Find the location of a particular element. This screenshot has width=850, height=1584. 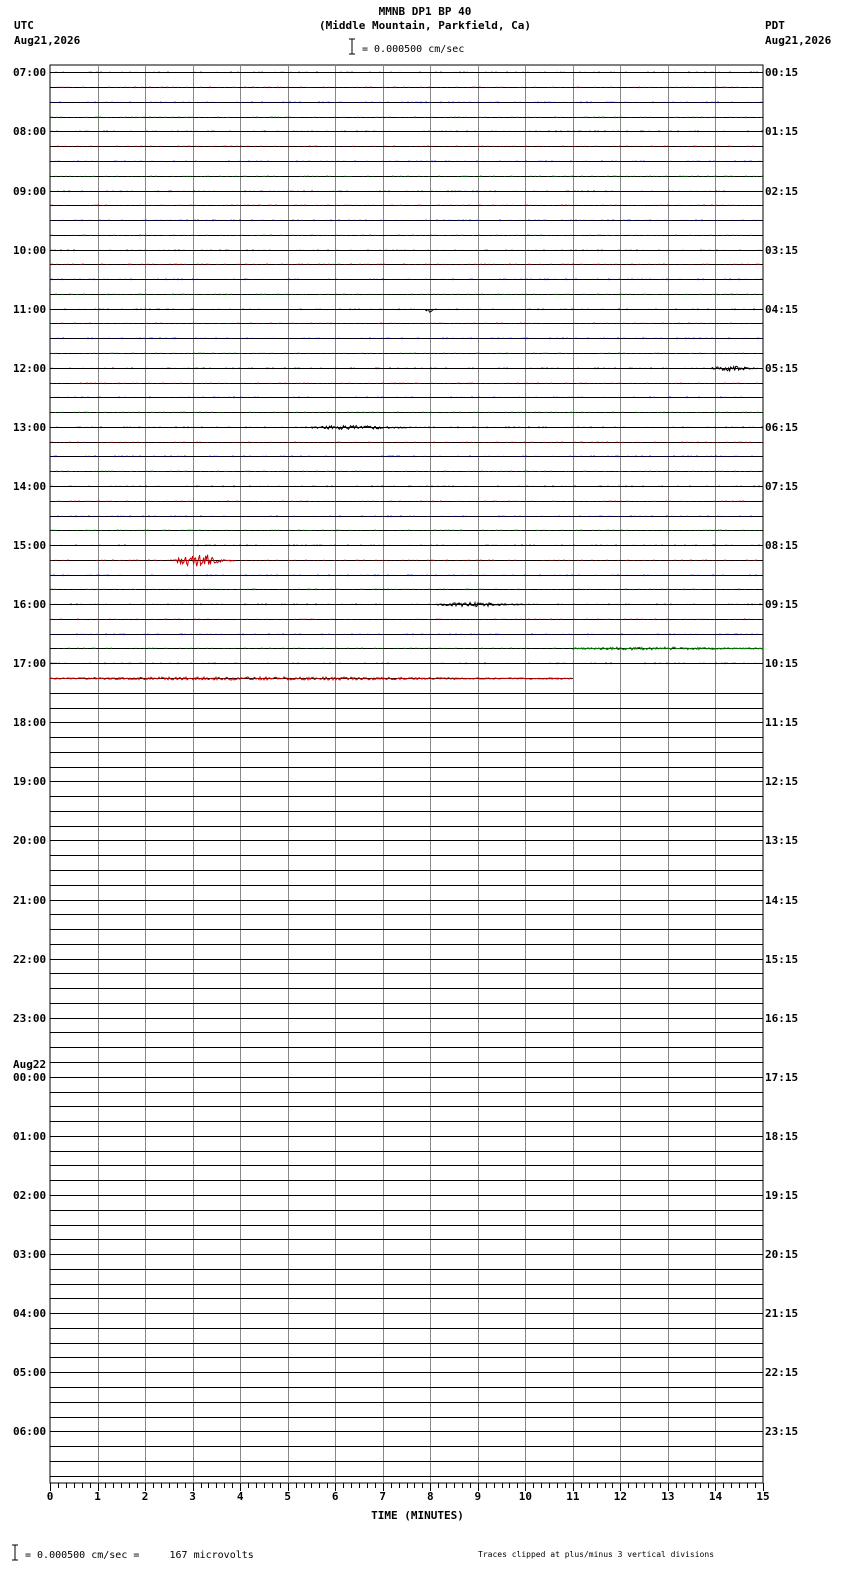

pdt-hour-label: 12:15 is located at coordinates (781, 781).